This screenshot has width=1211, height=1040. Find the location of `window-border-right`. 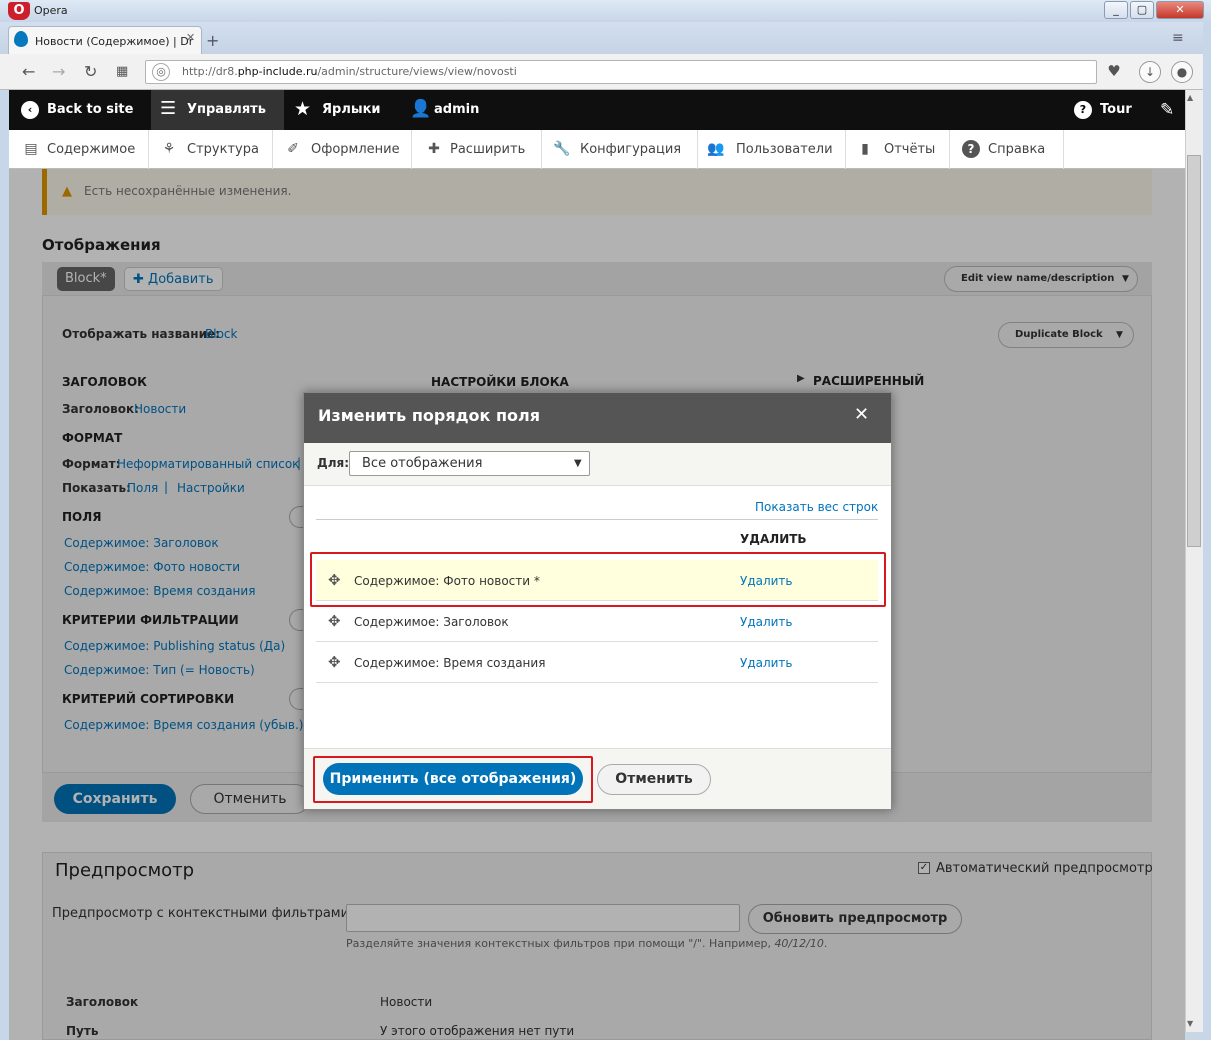

window-border-right is located at coordinates (1207, 531).